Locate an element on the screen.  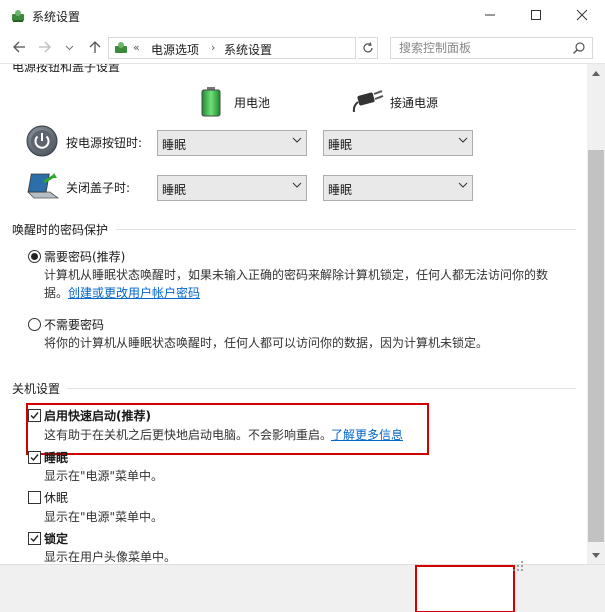
search-icon is located at coordinates (579, 48).